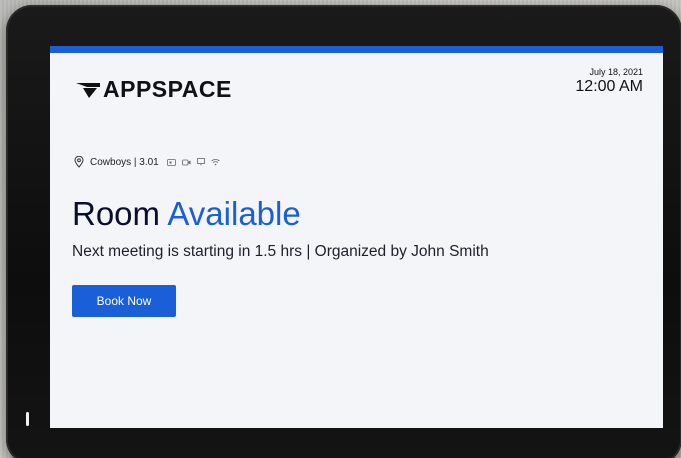 The height and width of the screenshot is (458, 681). Describe the element at coordinates (356, 49) in the screenshot. I see `accent-top-bar` at that location.